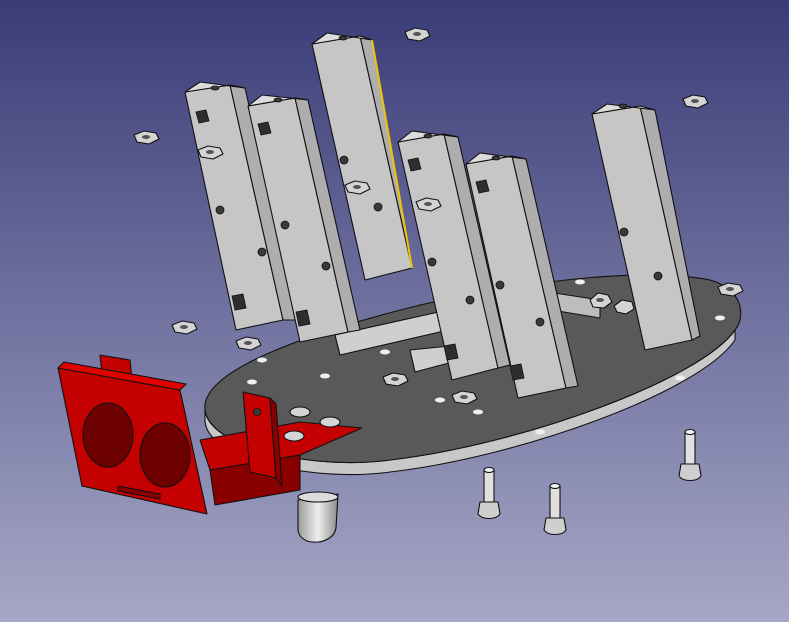 The image size is (789, 622). What do you see at coordinates (318, 517) in the screenshot?
I see `caster-wheel` at bounding box center [318, 517].